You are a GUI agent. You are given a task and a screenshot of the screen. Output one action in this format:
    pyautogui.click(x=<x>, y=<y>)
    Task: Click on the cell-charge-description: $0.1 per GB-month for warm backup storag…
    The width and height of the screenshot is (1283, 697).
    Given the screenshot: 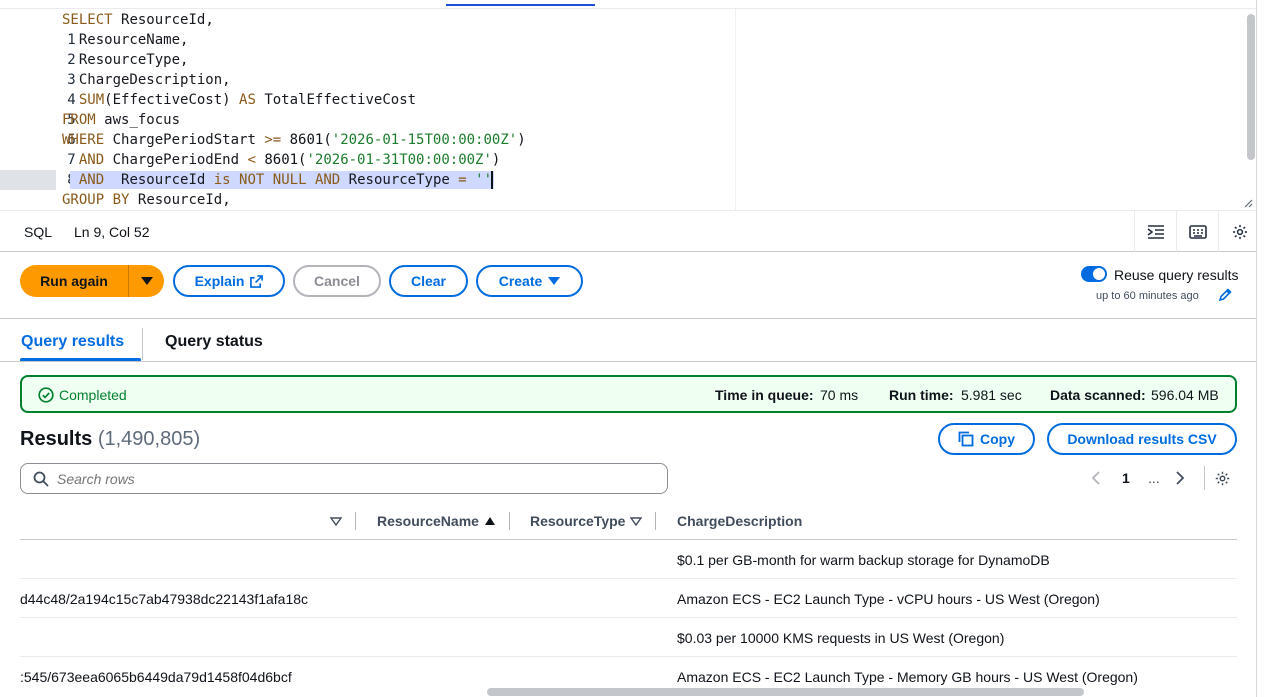 What is the action you would take?
    pyautogui.click(x=863, y=560)
    